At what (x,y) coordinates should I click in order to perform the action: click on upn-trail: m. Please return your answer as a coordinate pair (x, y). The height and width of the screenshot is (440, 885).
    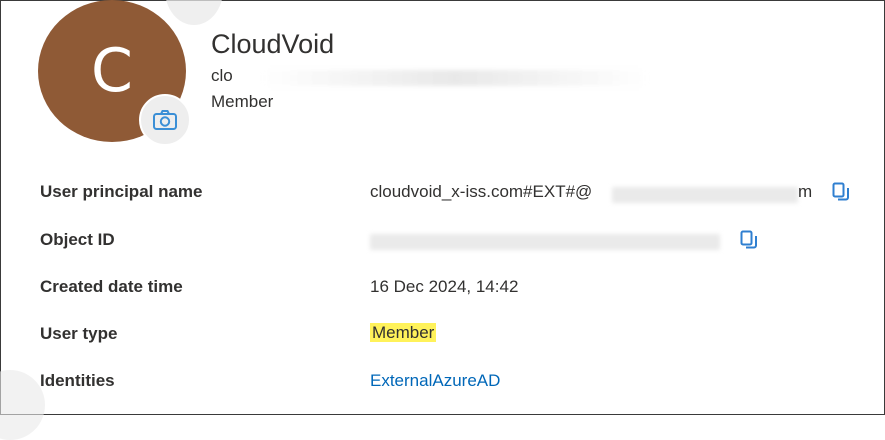
    Looking at the image, I should click on (805, 191).